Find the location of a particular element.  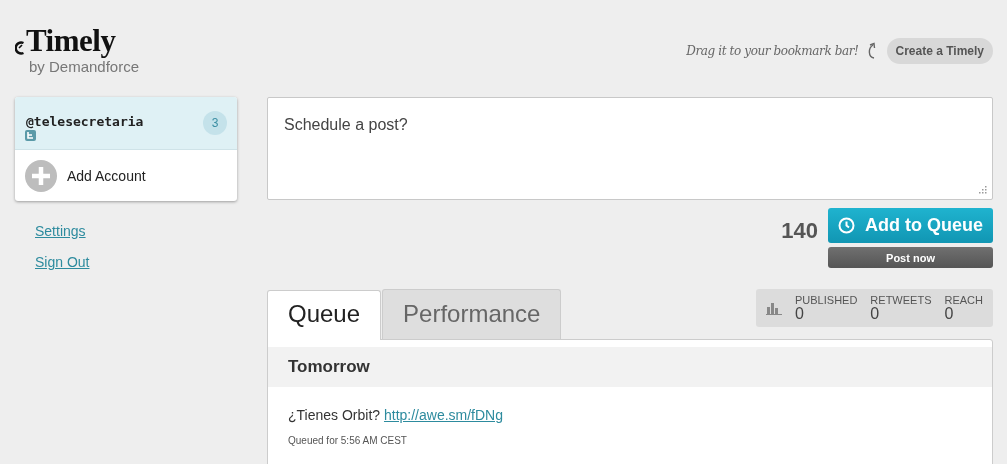

create-timely-button: Create a Timely is located at coordinates (939, 51).